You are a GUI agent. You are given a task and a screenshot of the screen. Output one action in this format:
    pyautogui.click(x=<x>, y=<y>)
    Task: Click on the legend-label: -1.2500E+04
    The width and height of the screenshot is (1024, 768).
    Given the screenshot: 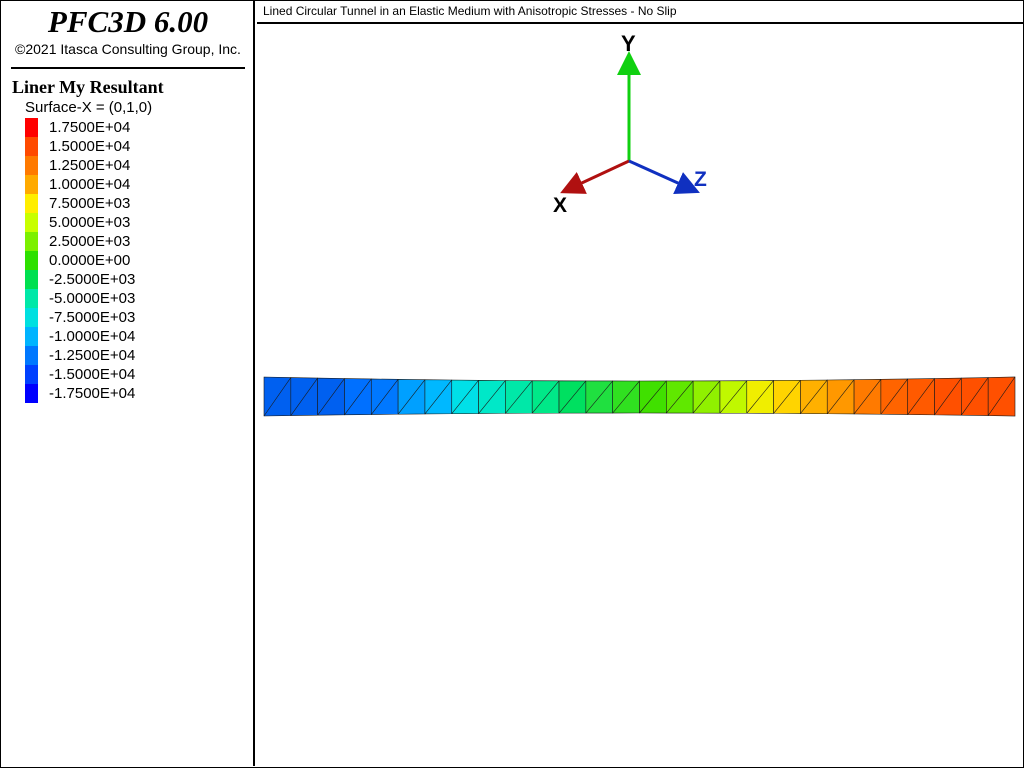 What is the action you would take?
    pyautogui.click(x=92, y=355)
    